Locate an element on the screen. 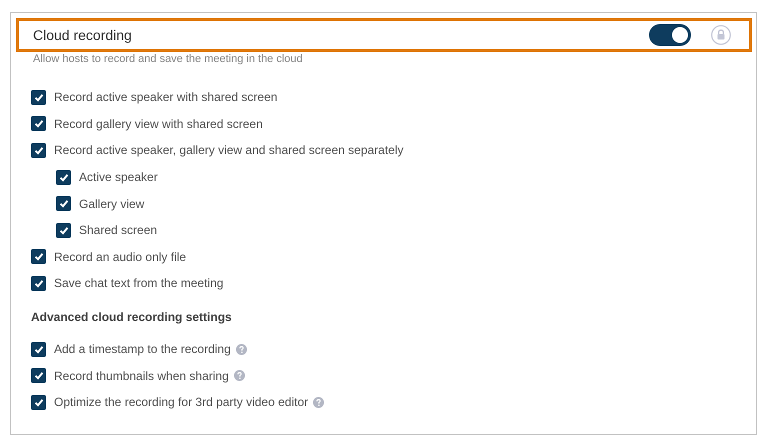 The image size is (766, 441). setting-description: Allow hosts to record and save the meeting in the cloud is located at coordinates (168, 60).